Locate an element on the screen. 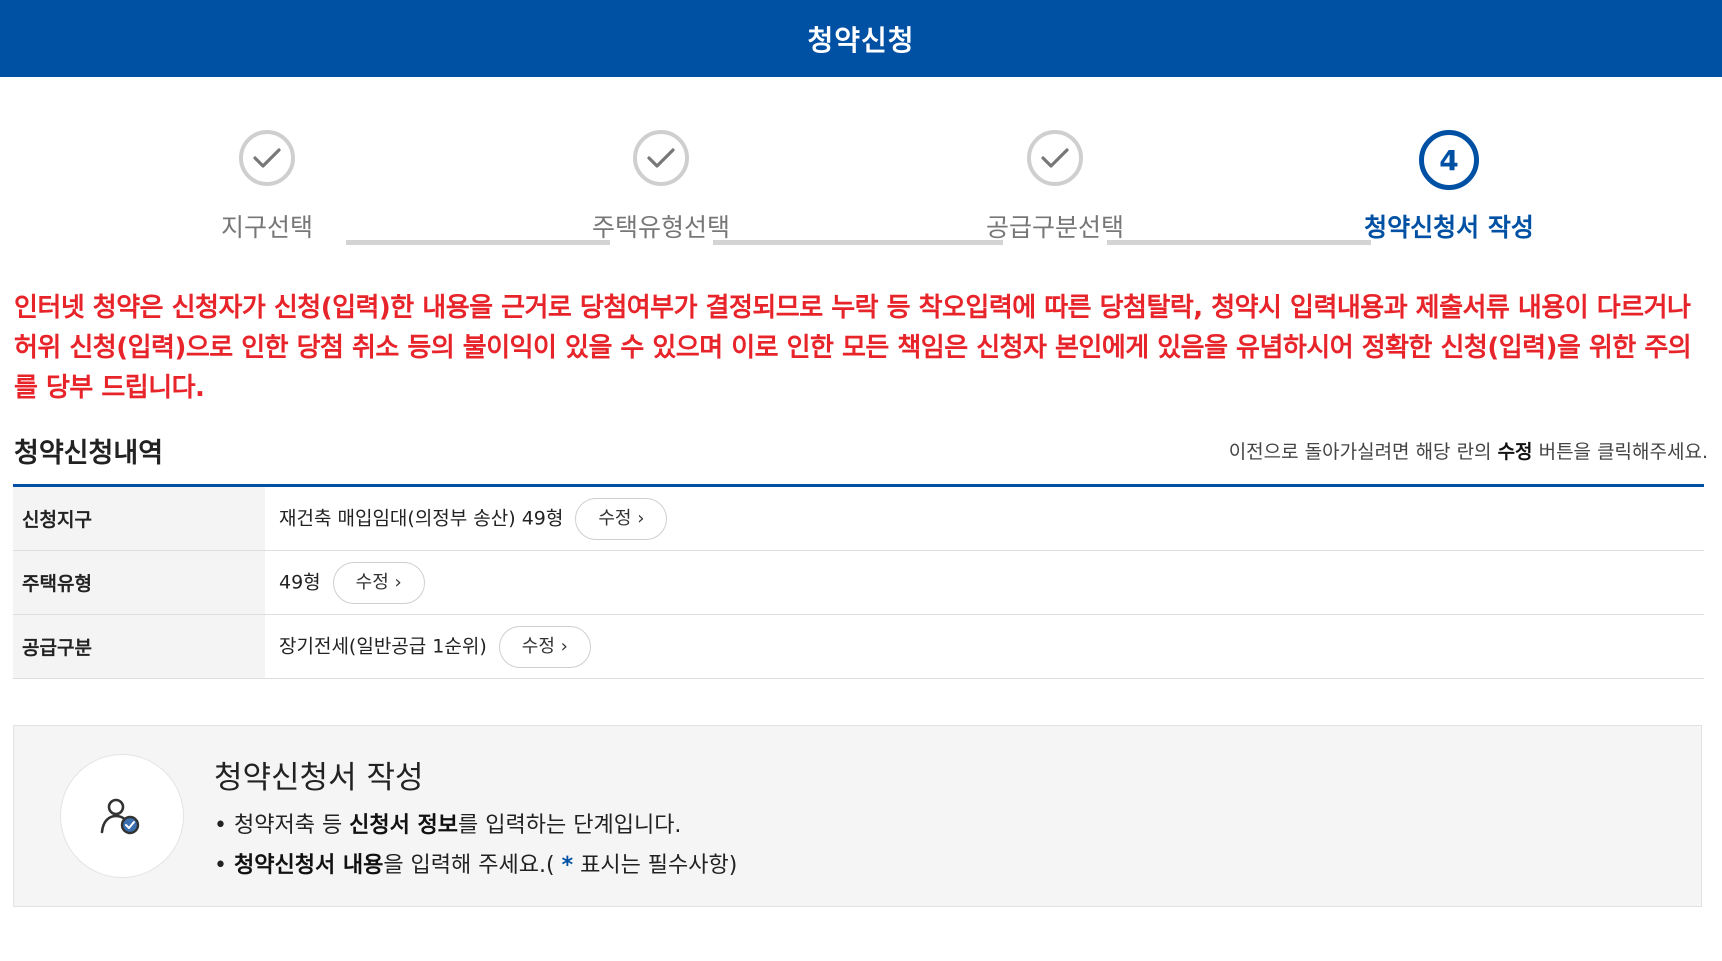 The height and width of the screenshot is (961, 1722). table-row: 공급구분 장기전세(일반공급 1순위) 수정 › is located at coordinates (858, 646).